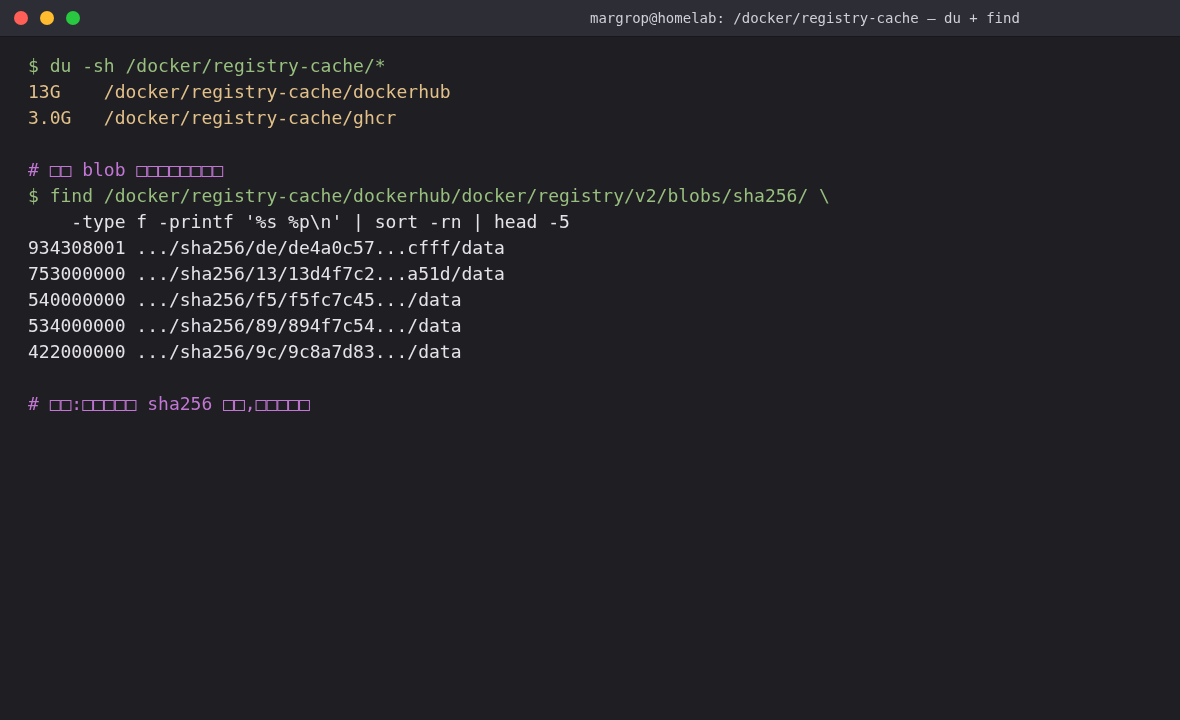  I want to click on command-line: -type f -printf '%s %p\n' | sort -rn | head -5, so click(320, 222).